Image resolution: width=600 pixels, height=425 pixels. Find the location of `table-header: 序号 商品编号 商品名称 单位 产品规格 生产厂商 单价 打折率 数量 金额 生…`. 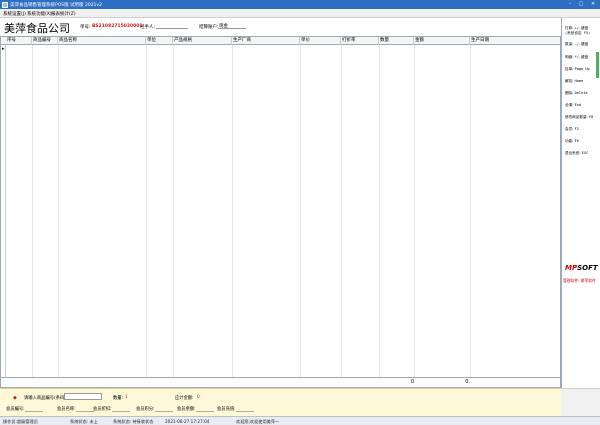

table-header: 序号 商品编号 商品名称 单位 产品规格 生产厂商 单价 打折率 数量 金额 生… is located at coordinates (281, 41).